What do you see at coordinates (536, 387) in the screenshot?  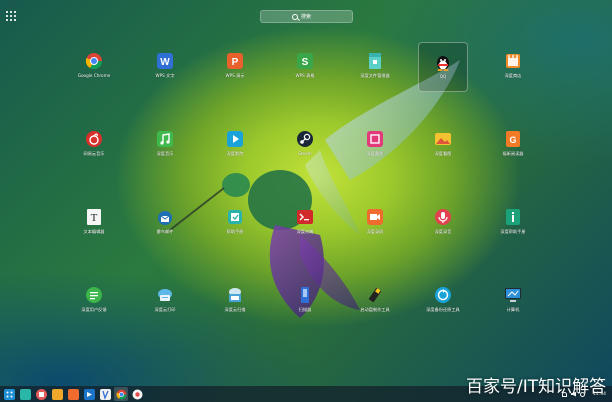 I see `watermark: 百家号/IT知识解答` at bounding box center [536, 387].